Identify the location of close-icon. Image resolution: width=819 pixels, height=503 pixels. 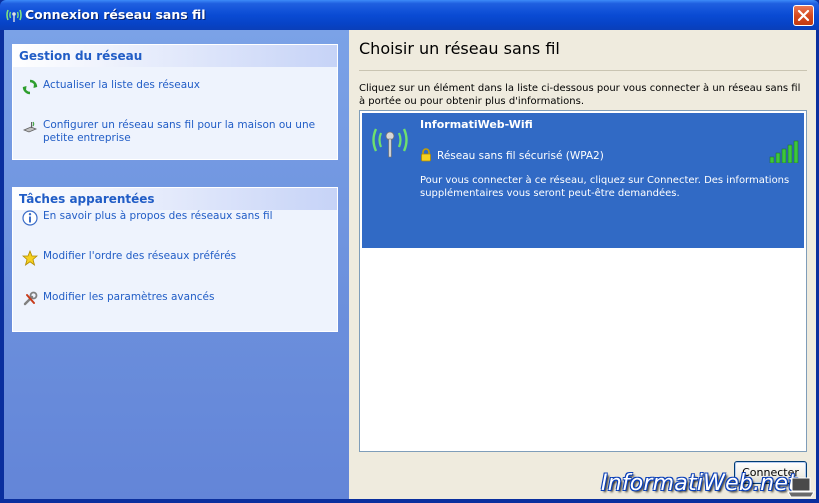
(803, 15).